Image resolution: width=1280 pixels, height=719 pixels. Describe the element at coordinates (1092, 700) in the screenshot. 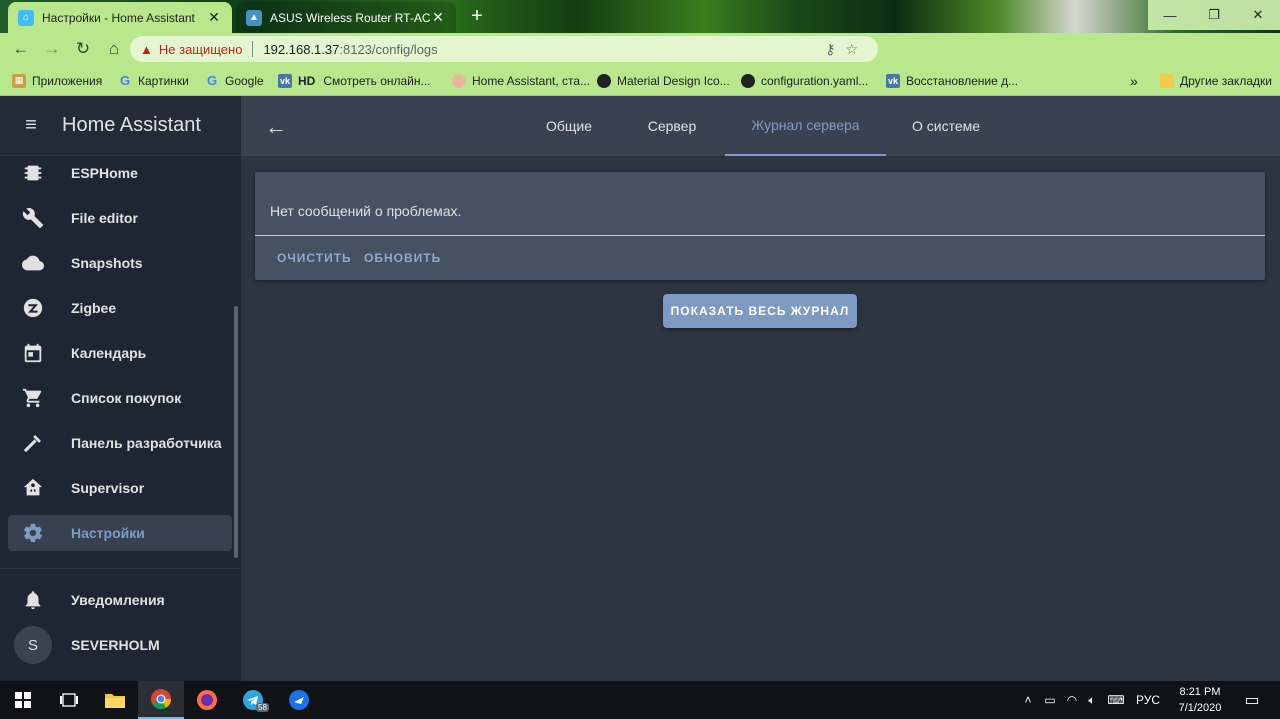

I see `volume-icon: 🔈︎` at that location.